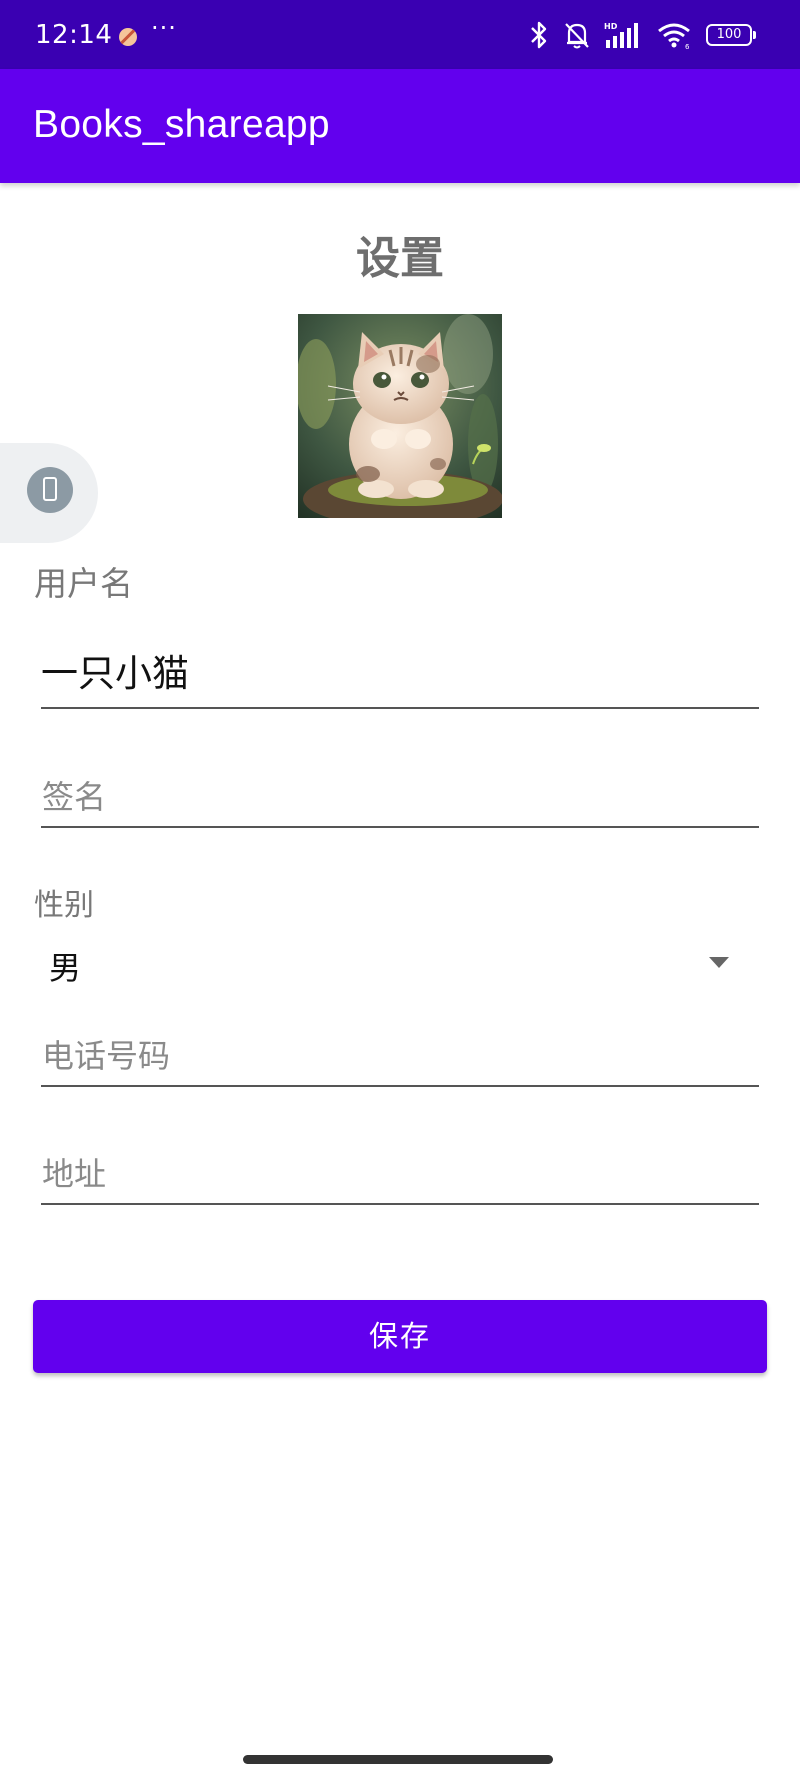  What do you see at coordinates (400, 1052) in the screenshot?
I see `phone-field: 电话号码` at bounding box center [400, 1052].